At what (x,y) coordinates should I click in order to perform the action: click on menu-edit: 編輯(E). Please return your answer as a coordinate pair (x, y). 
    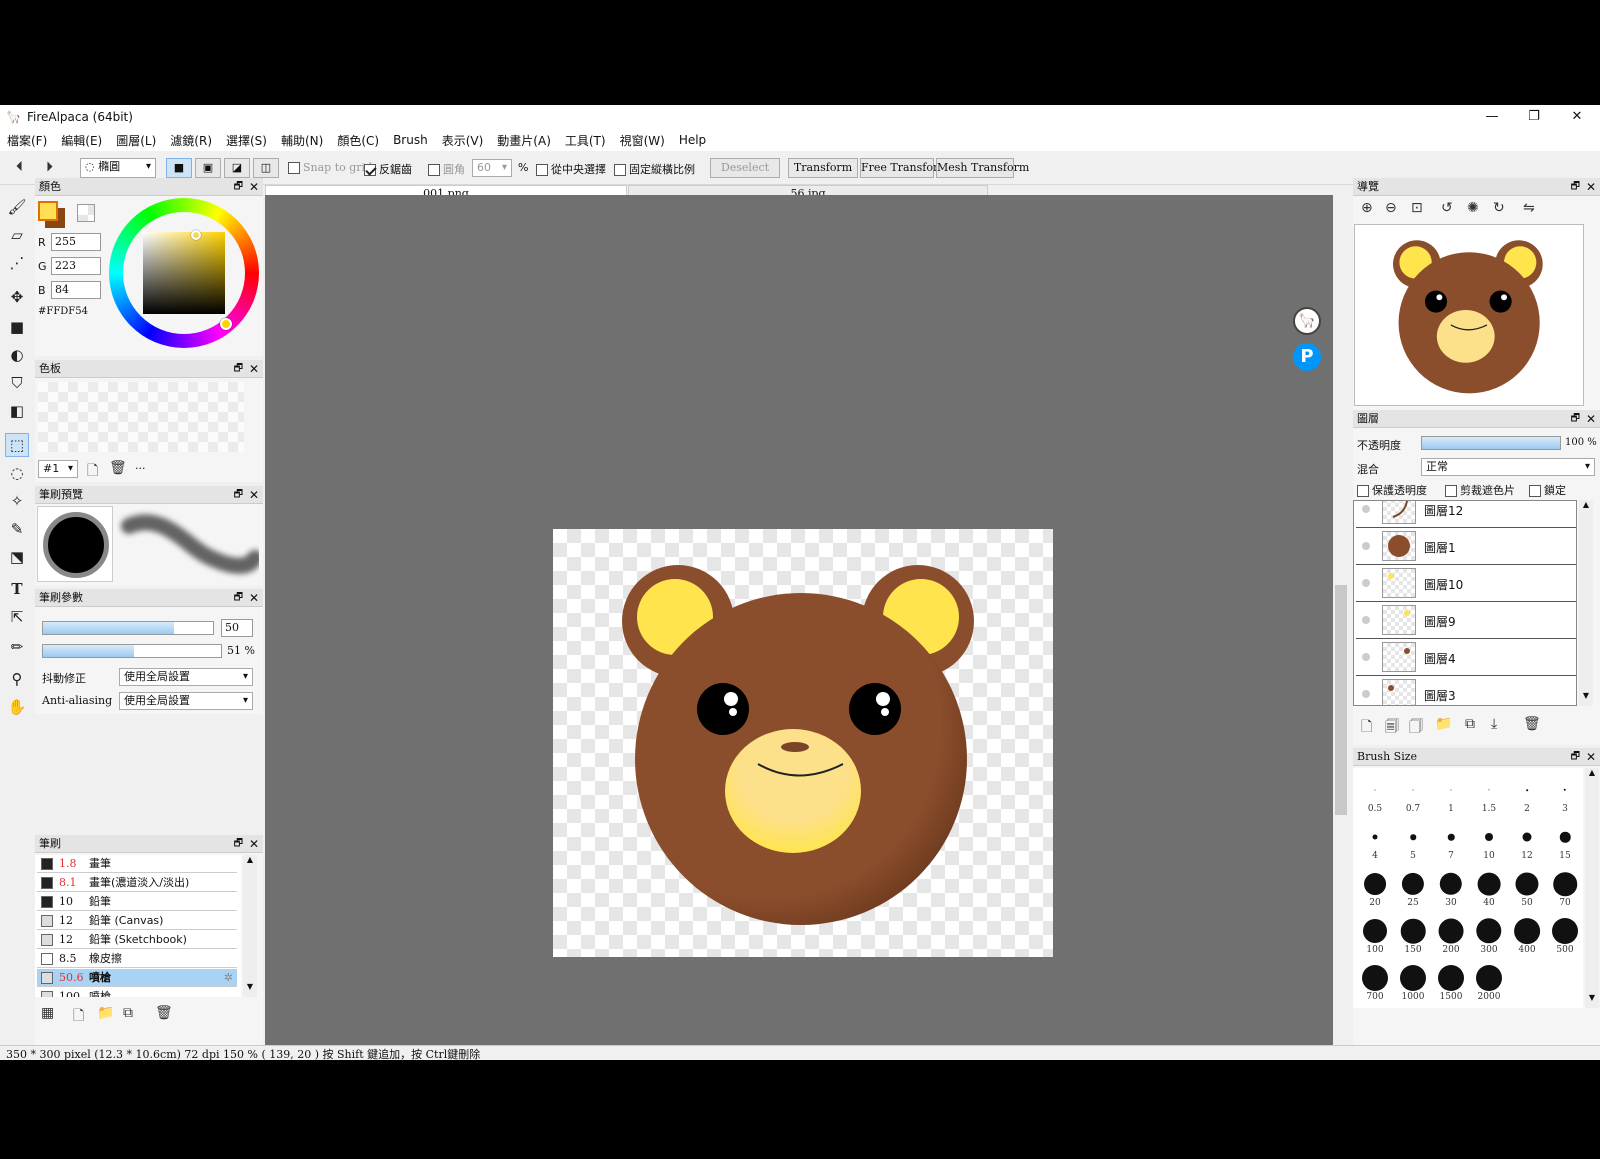
    Looking at the image, I should click on (81, 140).